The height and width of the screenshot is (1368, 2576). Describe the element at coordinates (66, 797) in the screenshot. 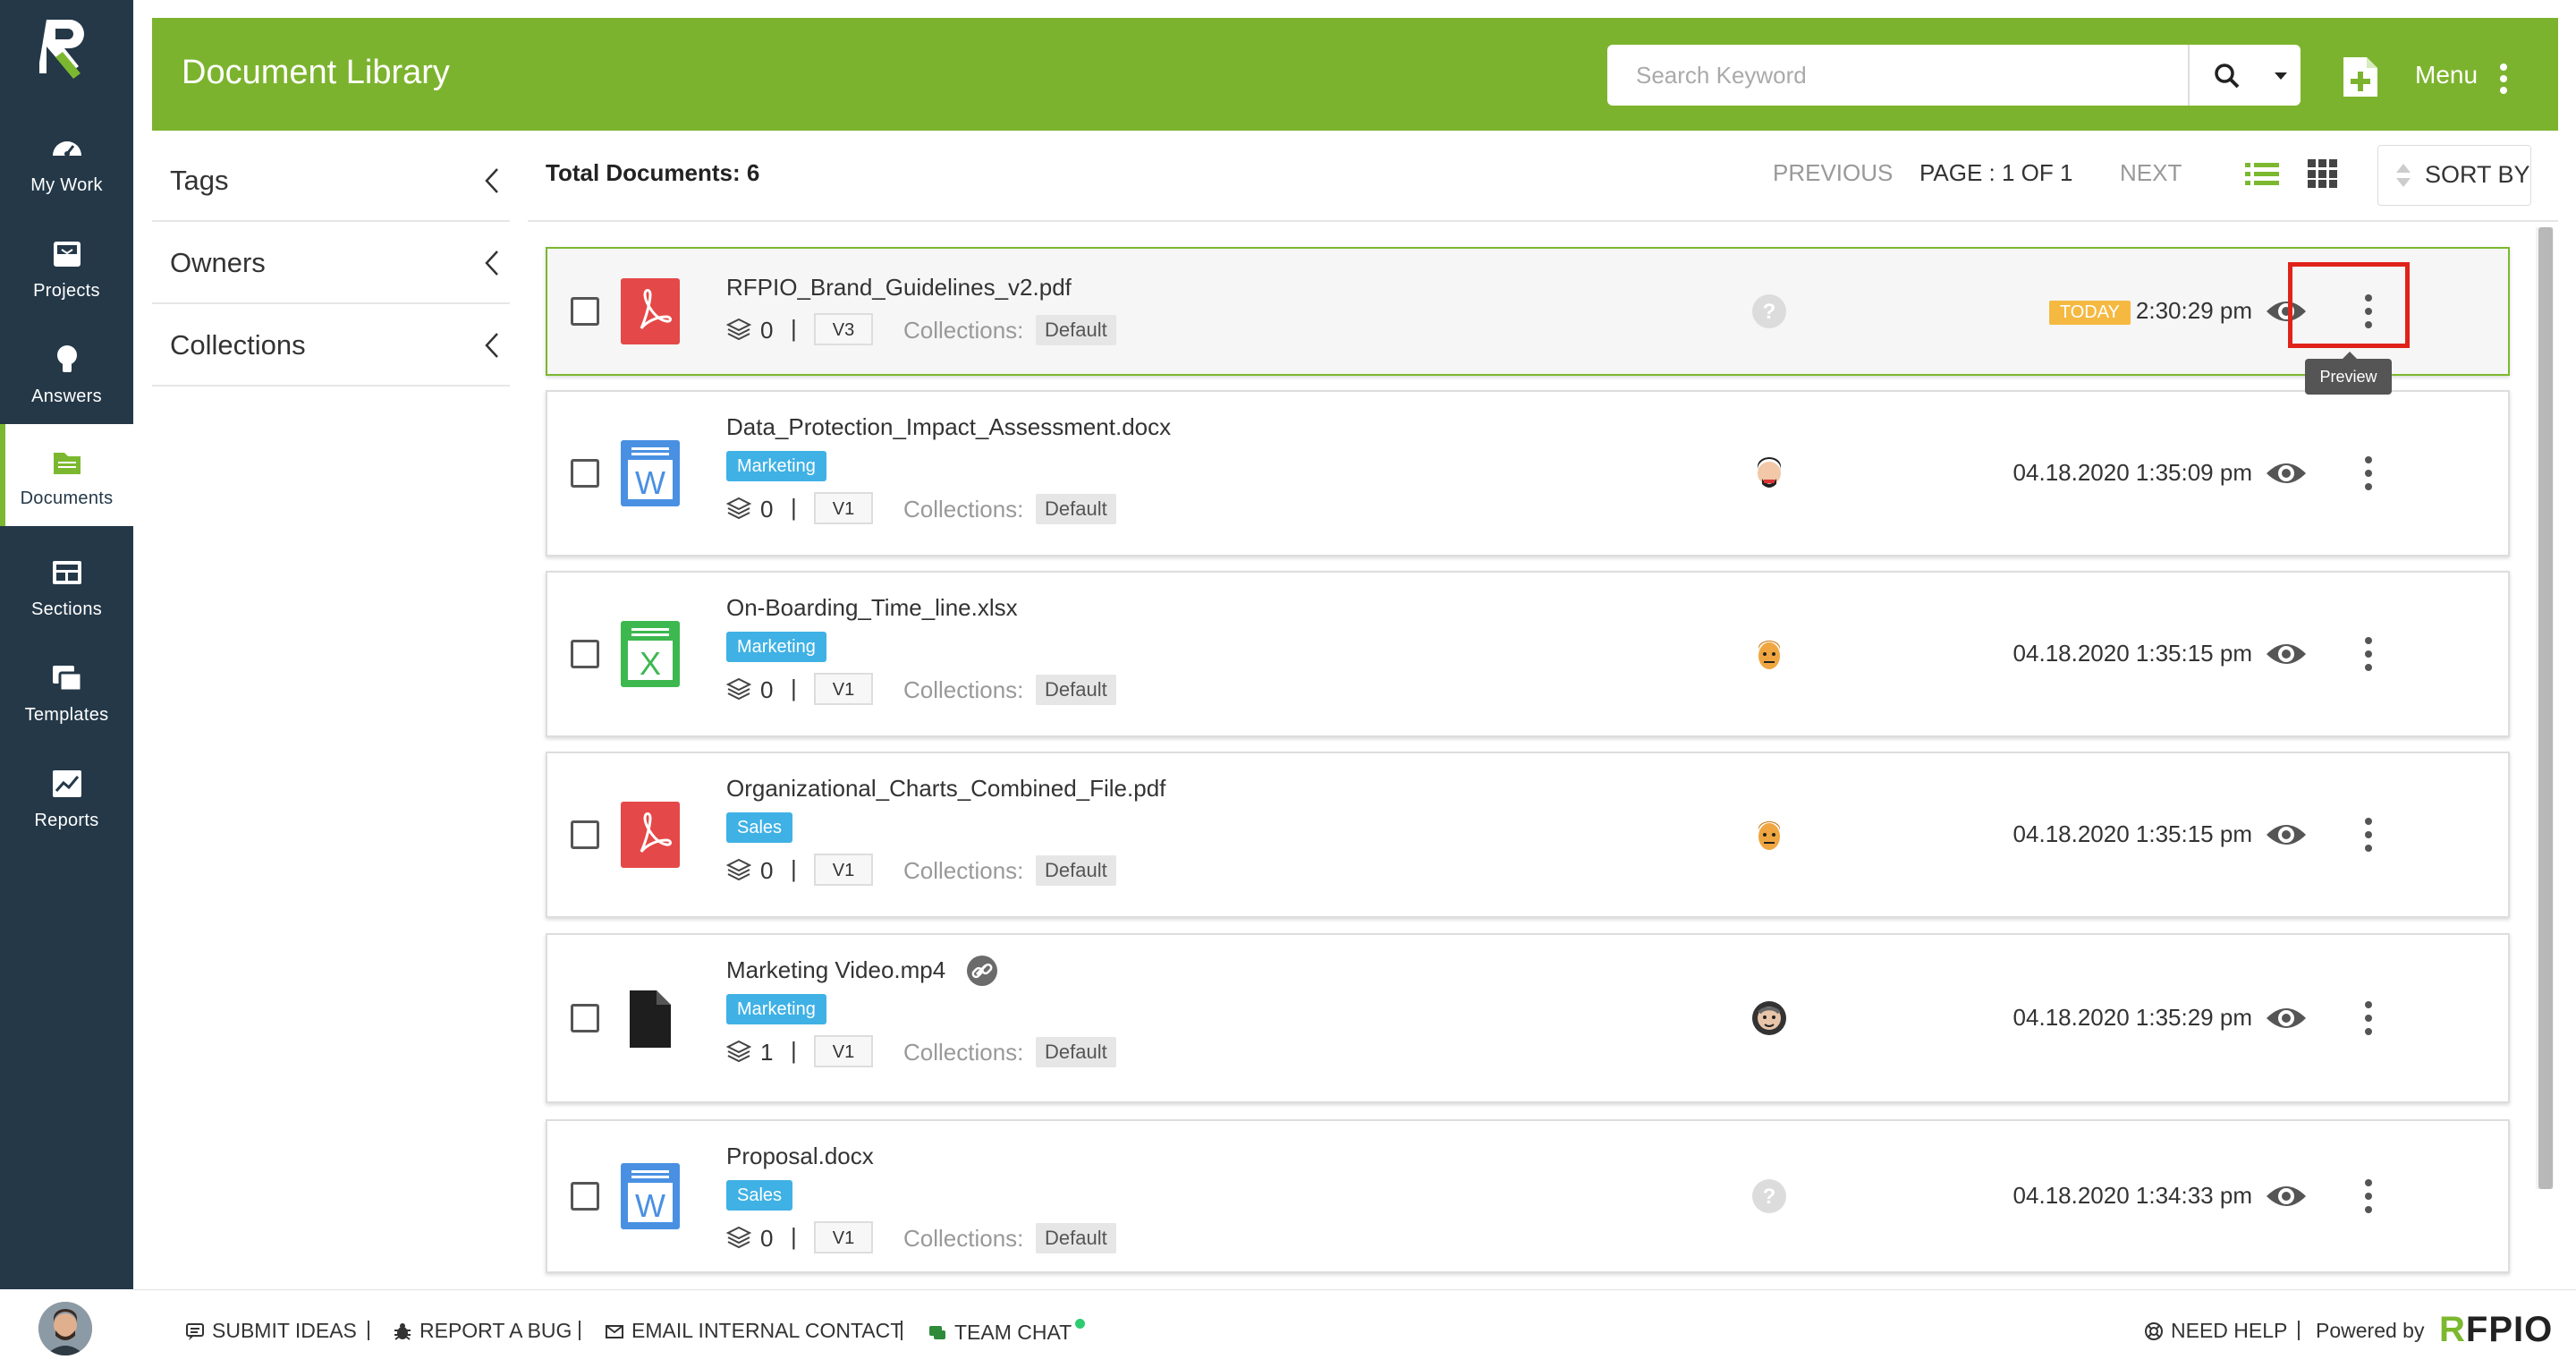

I see `nav-reports: Reports` at that location.